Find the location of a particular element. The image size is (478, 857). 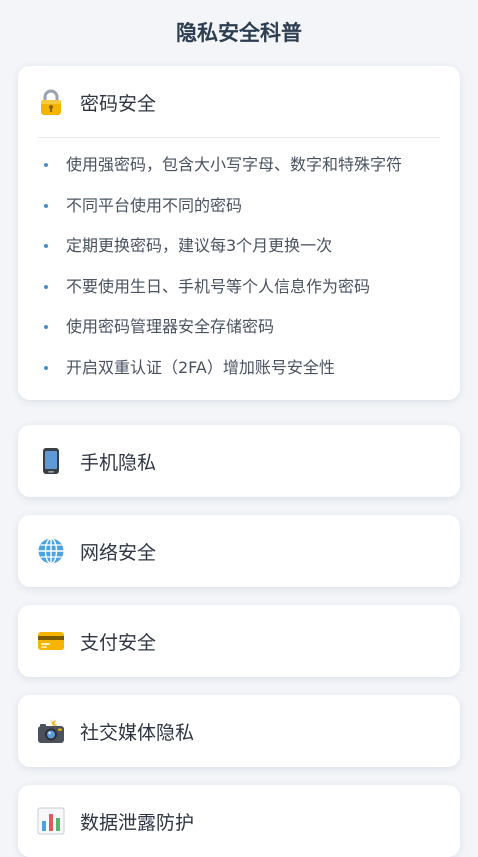

section-title: 支付安全 is located at coordinates (118, 642).